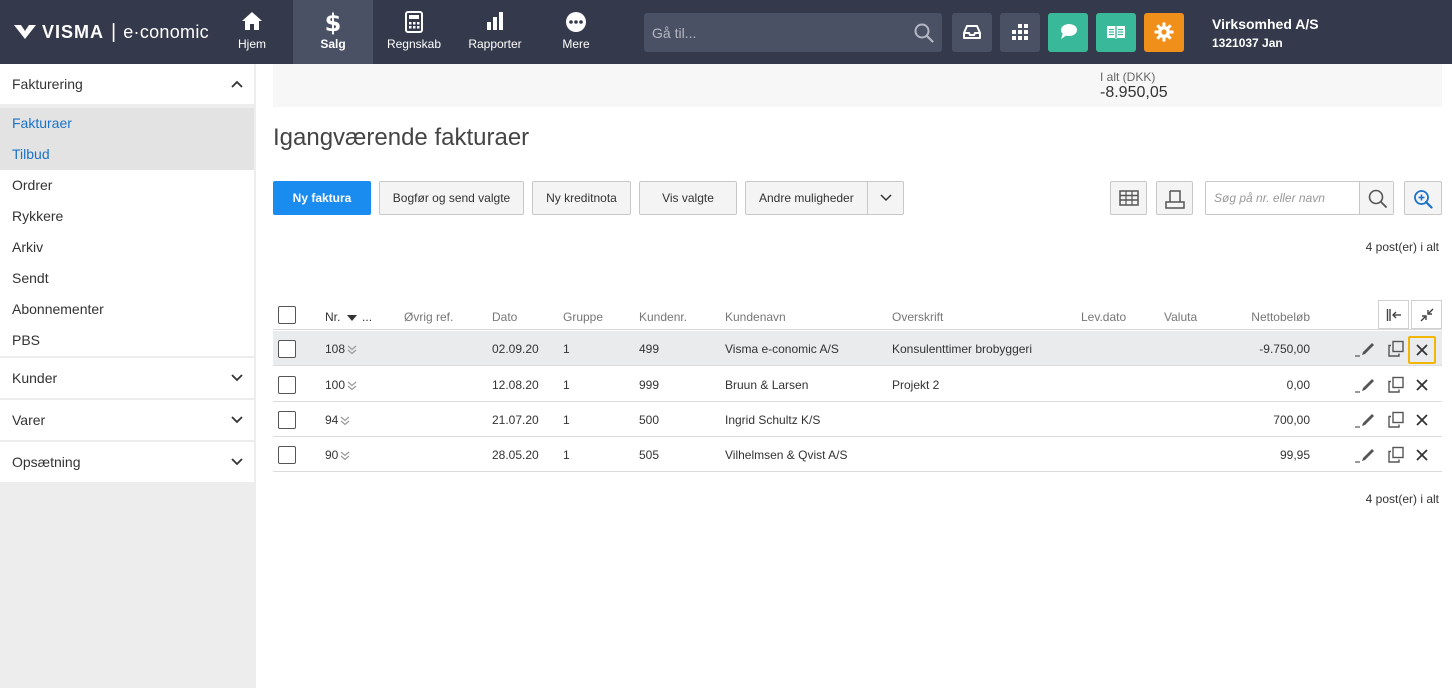 Image resolution: width=1452 pixels, height=688 pixels. What do you see at coordinates (916, 385) in the screenshot?
I see `cell-heading: Projekt 2` at bounding box center [916, 385].